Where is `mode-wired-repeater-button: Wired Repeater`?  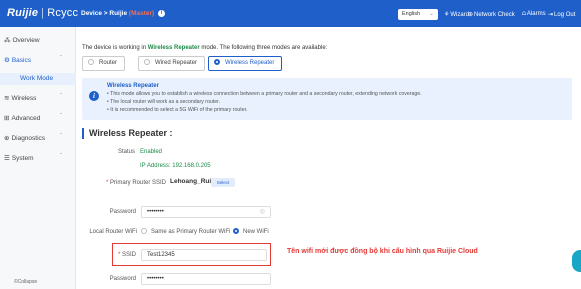
mode-wired-repeater-button: Wired Repeater is located at coordinates (172, 63).